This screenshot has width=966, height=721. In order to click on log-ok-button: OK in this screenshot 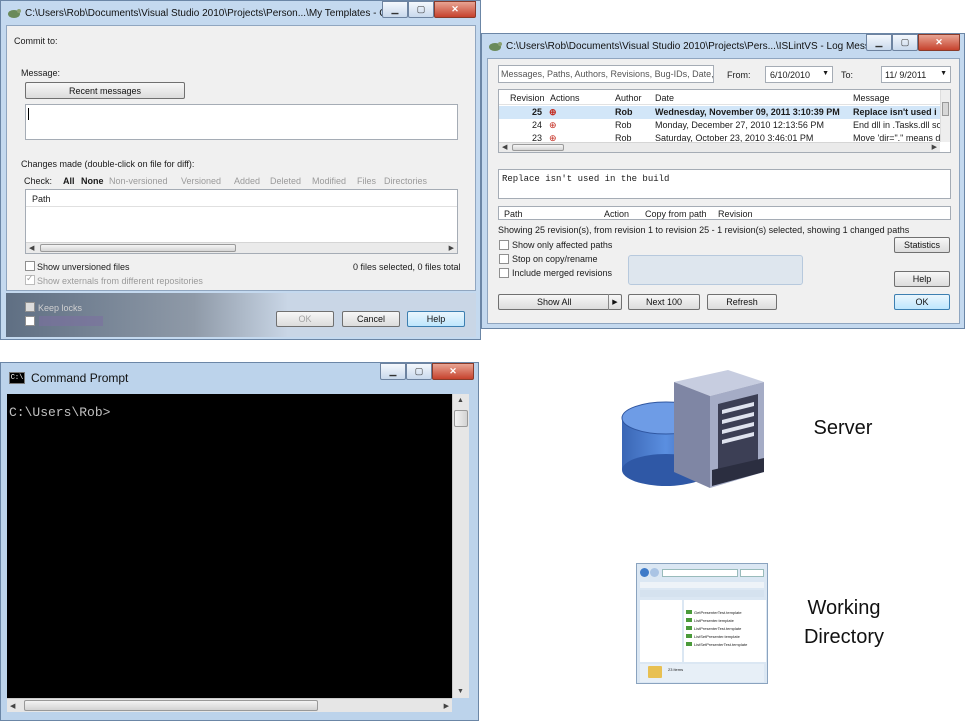, I will do `click(922, 302)`.